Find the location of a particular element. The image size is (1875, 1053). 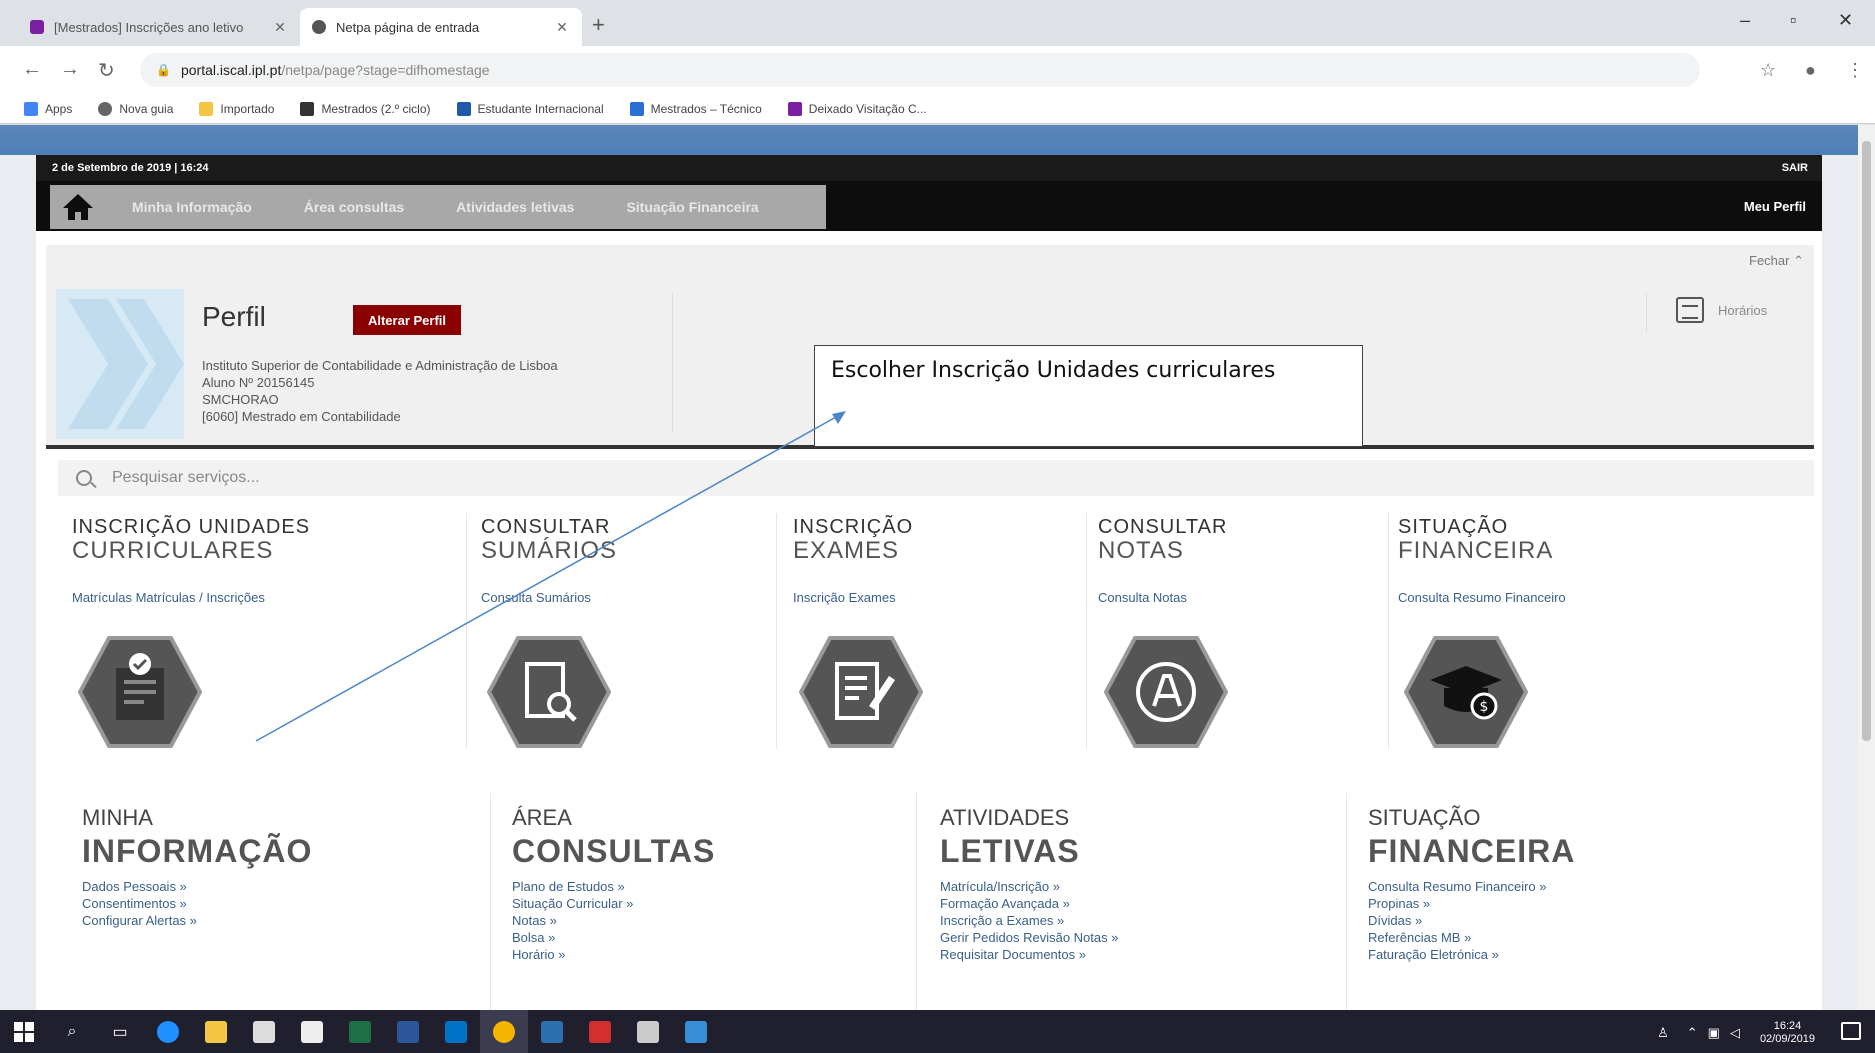

menu-minha-informacao: Minha Informação is located at coordinates (192, 207).